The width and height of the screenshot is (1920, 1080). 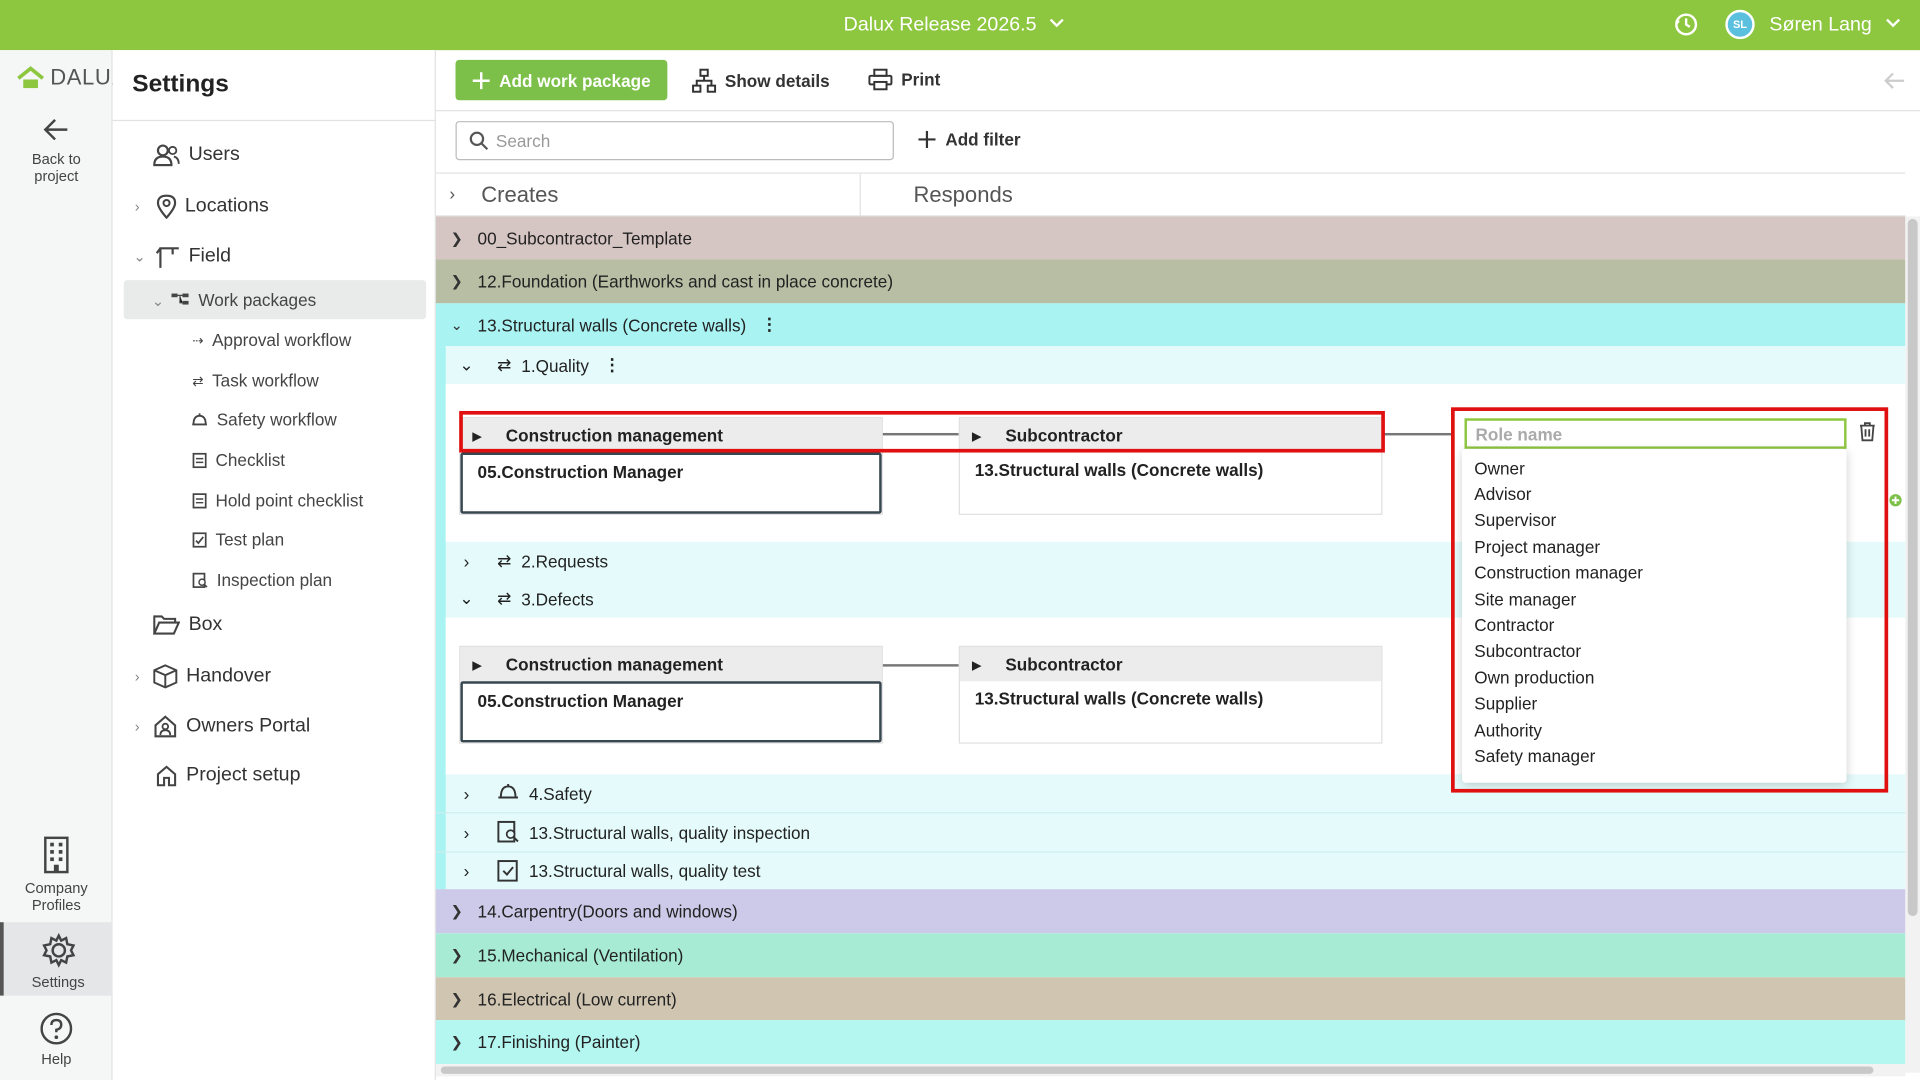 I want to click on horizontal-scrollbar, so click(x=1170, y=1070).